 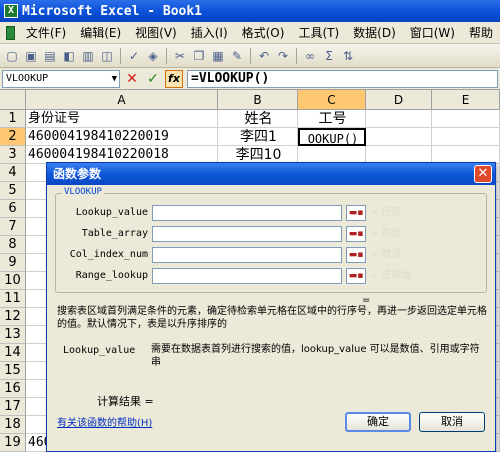 What do you see at coordinates (132, 79) in the screenshot?
I see `cancel-icon: ✕` at bounding box center [132, 79].